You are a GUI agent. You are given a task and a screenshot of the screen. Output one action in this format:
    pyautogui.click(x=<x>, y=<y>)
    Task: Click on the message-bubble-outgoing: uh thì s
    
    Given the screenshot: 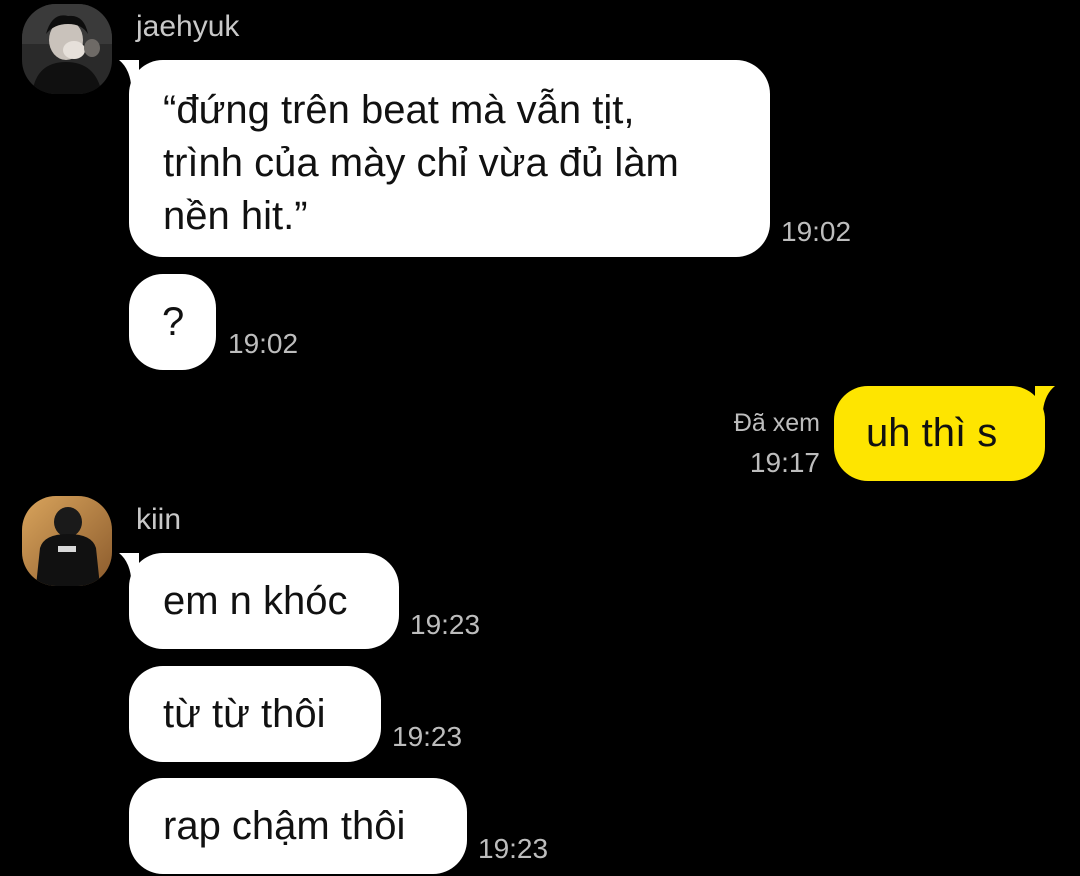 What is the action you would take?
    pyautogui.click(x=944, y=433)
    